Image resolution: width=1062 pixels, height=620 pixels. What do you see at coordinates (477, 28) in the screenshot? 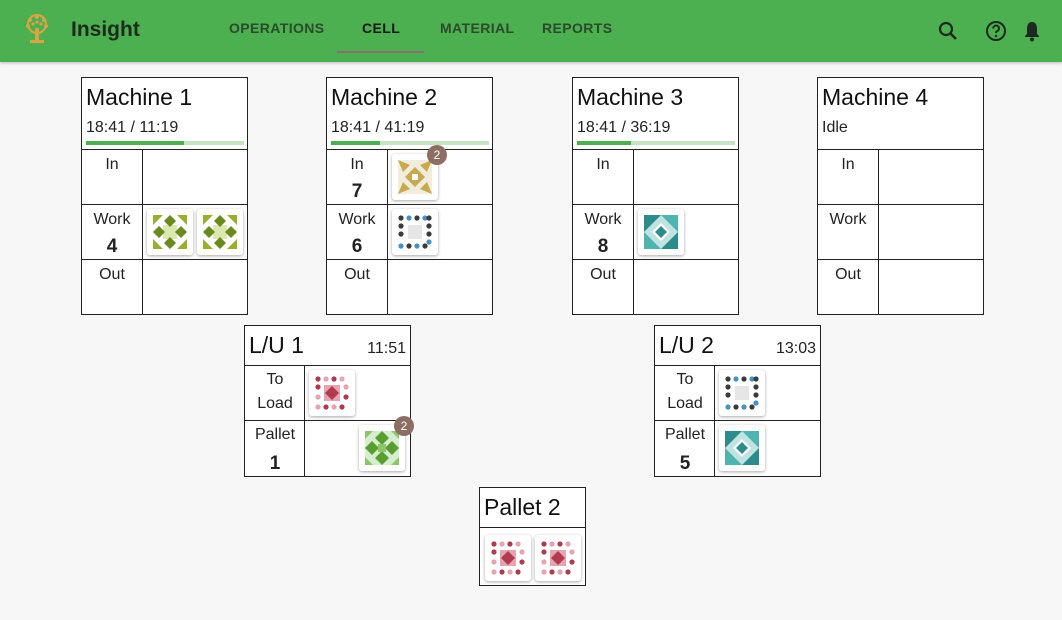
I see `tab-material: MATERIAL` at bounding box center [477, 28].